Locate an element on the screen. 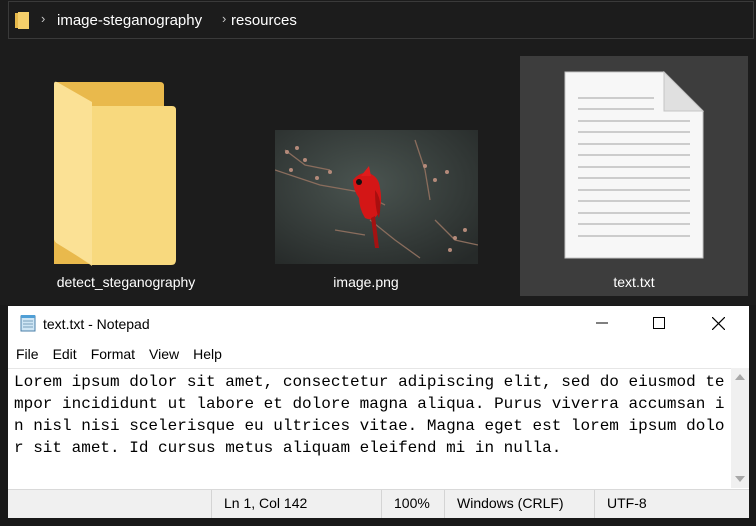 This screenshot has height=526, width=756. file-item-text-txt: text.txt is located at coordinates (634, 176).